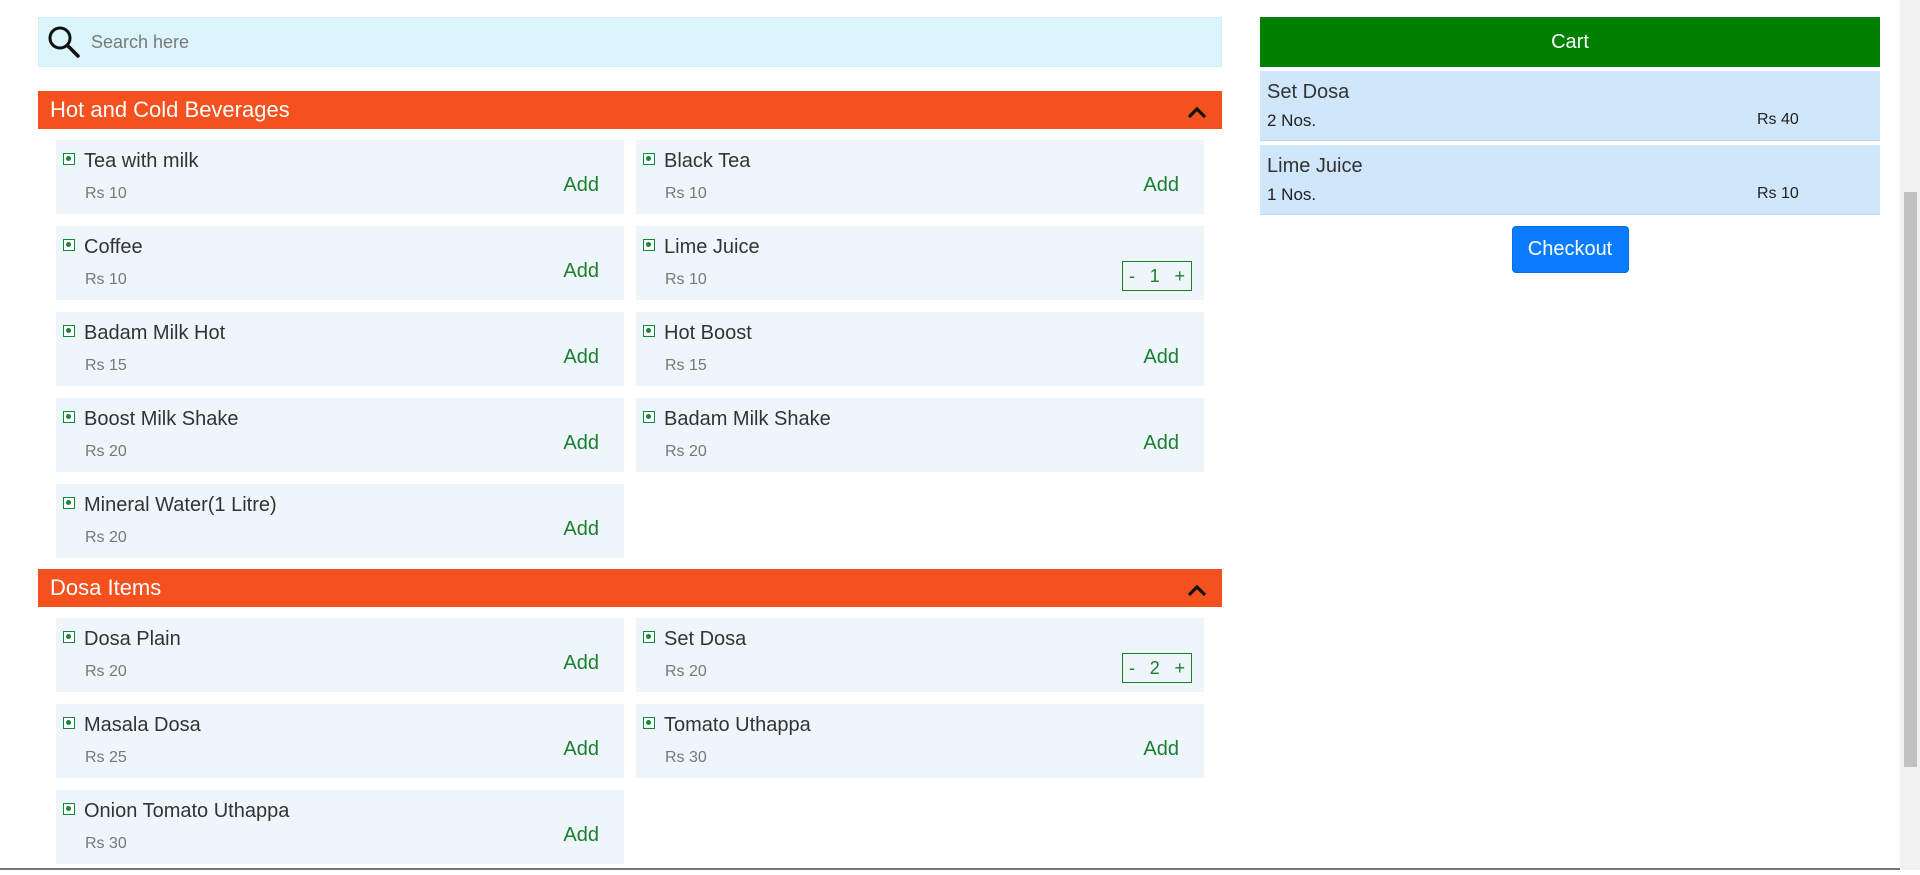 Image resolution: width=1920 pixels, height=875 pixels. I want to click on category-header-beverages: Hot and Cold Beverages, so click(630, 110).